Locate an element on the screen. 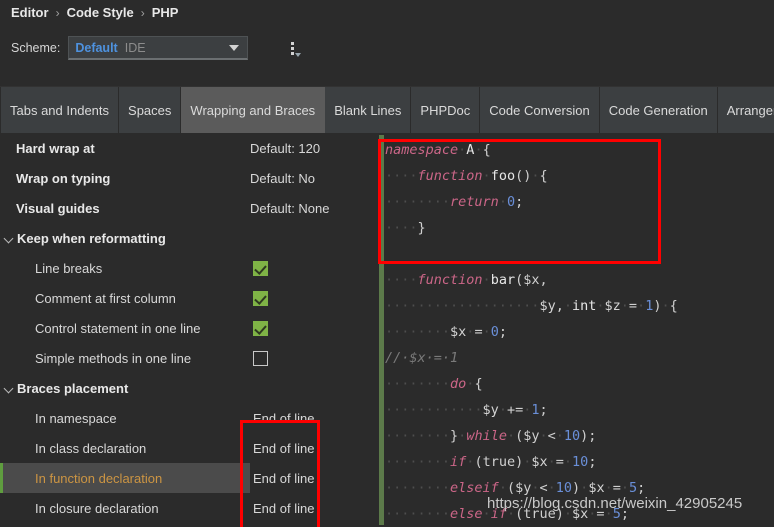 The image size is (774, 527). settings-row: Hard wrap at Default: 120 is located at coordinates (187, 148).